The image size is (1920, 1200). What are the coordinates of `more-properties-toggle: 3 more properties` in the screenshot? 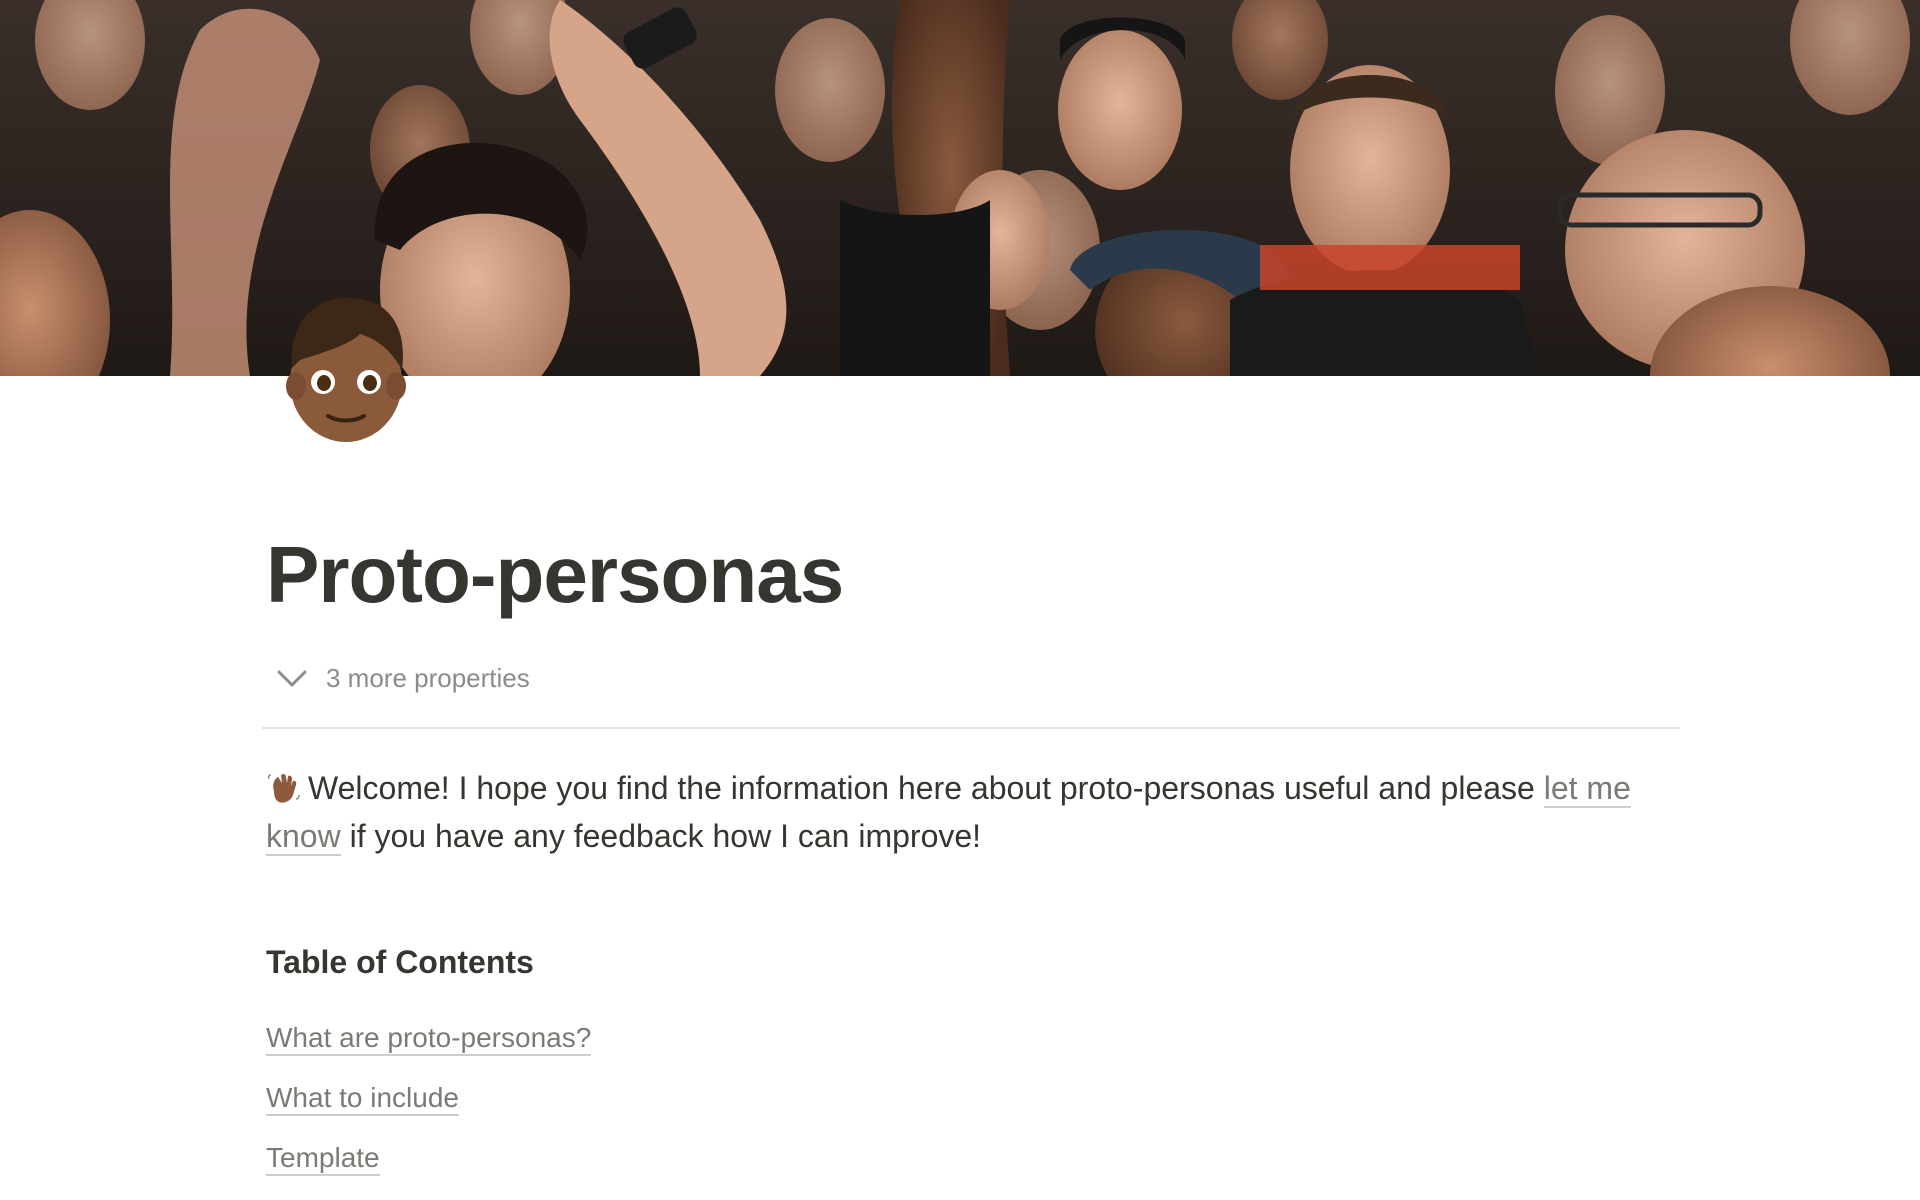 It's located at (398, 678).